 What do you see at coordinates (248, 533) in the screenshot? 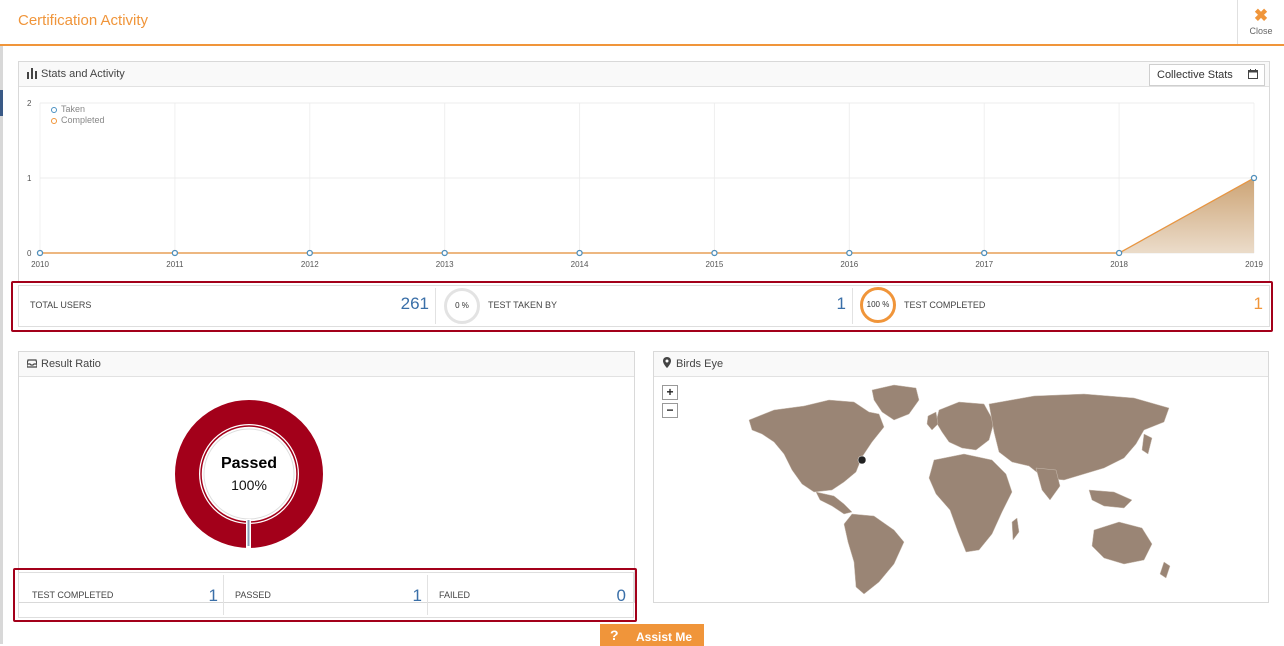
I see `donut-gap-marker` at bounding box center [248, 533].